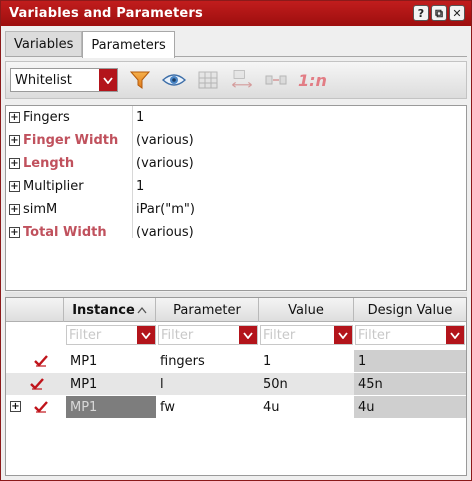 The width and height of the screenshot is (472, 481). Describe the element at coordinates (142, 310) in the screenshot. I see `sort-ascending-icon` at that location.